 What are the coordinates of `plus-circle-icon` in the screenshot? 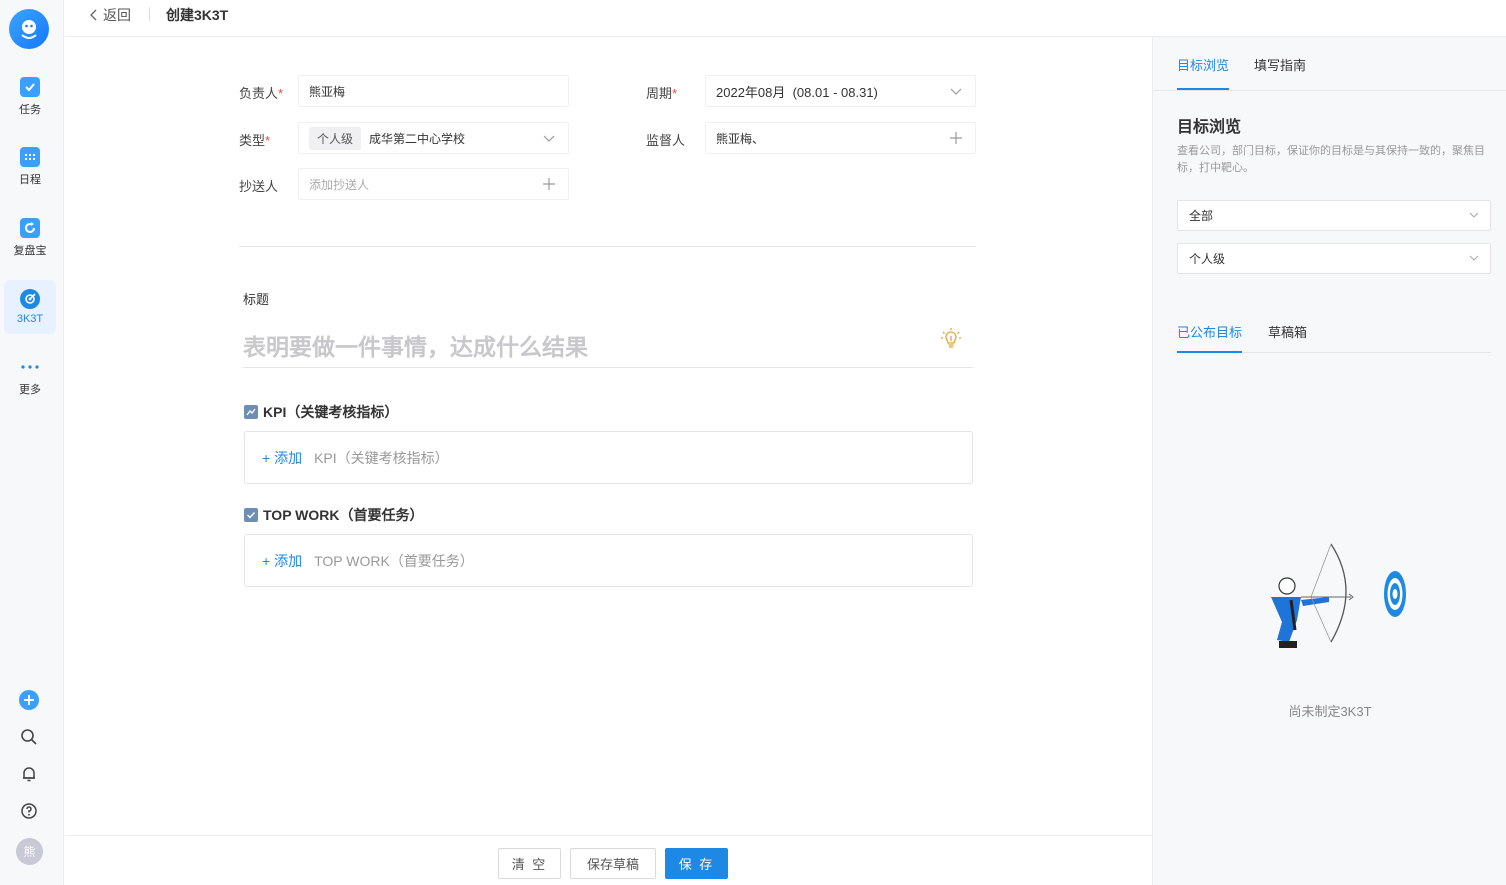 It's located at (29, 700).